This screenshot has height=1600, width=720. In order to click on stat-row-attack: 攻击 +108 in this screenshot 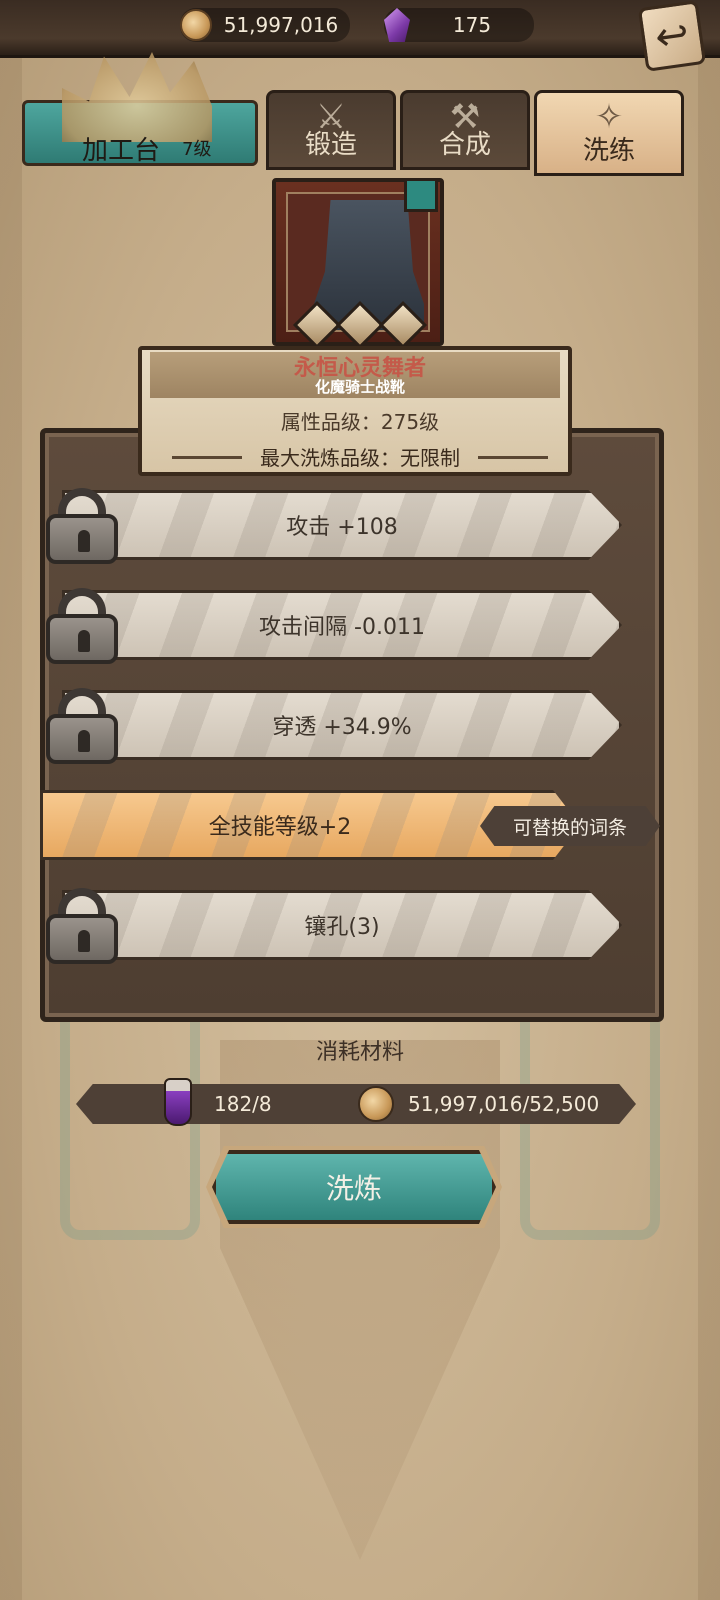, I will do `click(342, 525)`.